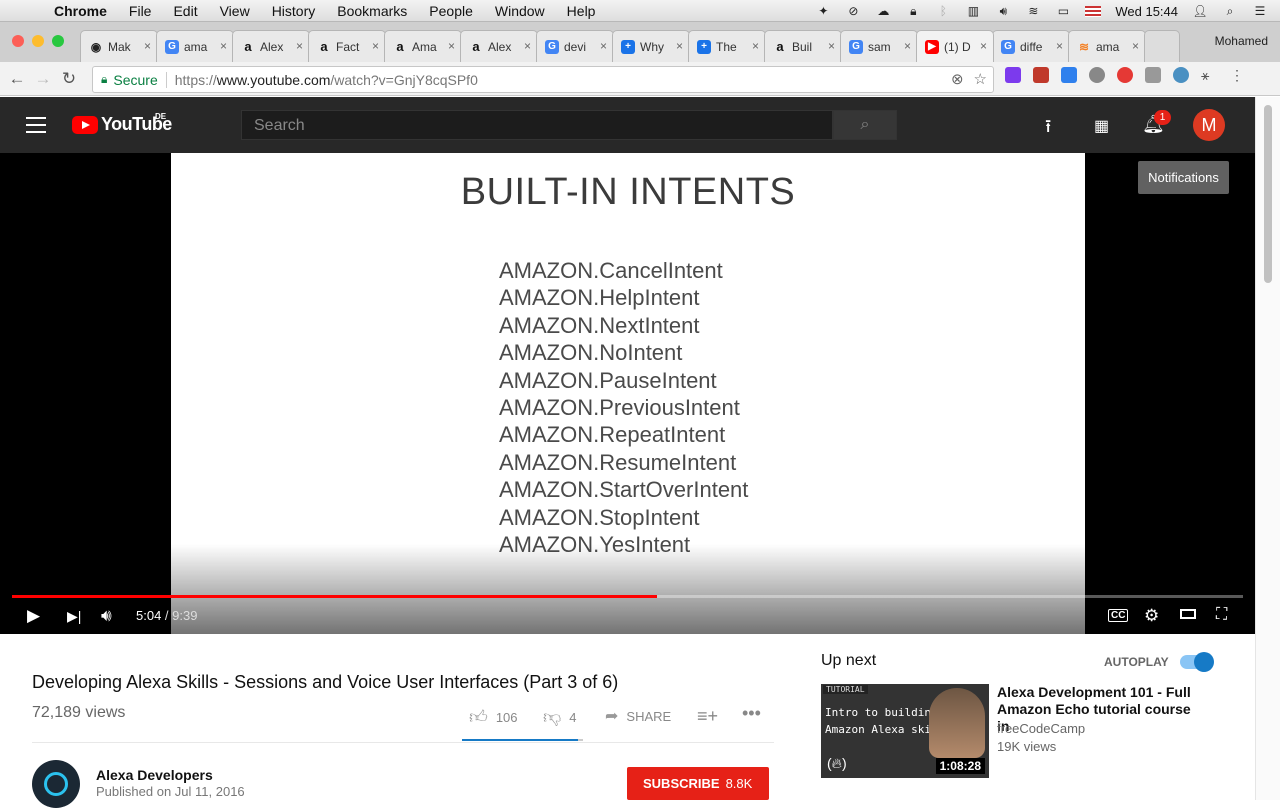  What do you see at coordinates (1048, 129) in the screenshot?
I see `upload-icon: ⭱` at bounding box center [1048, 129].